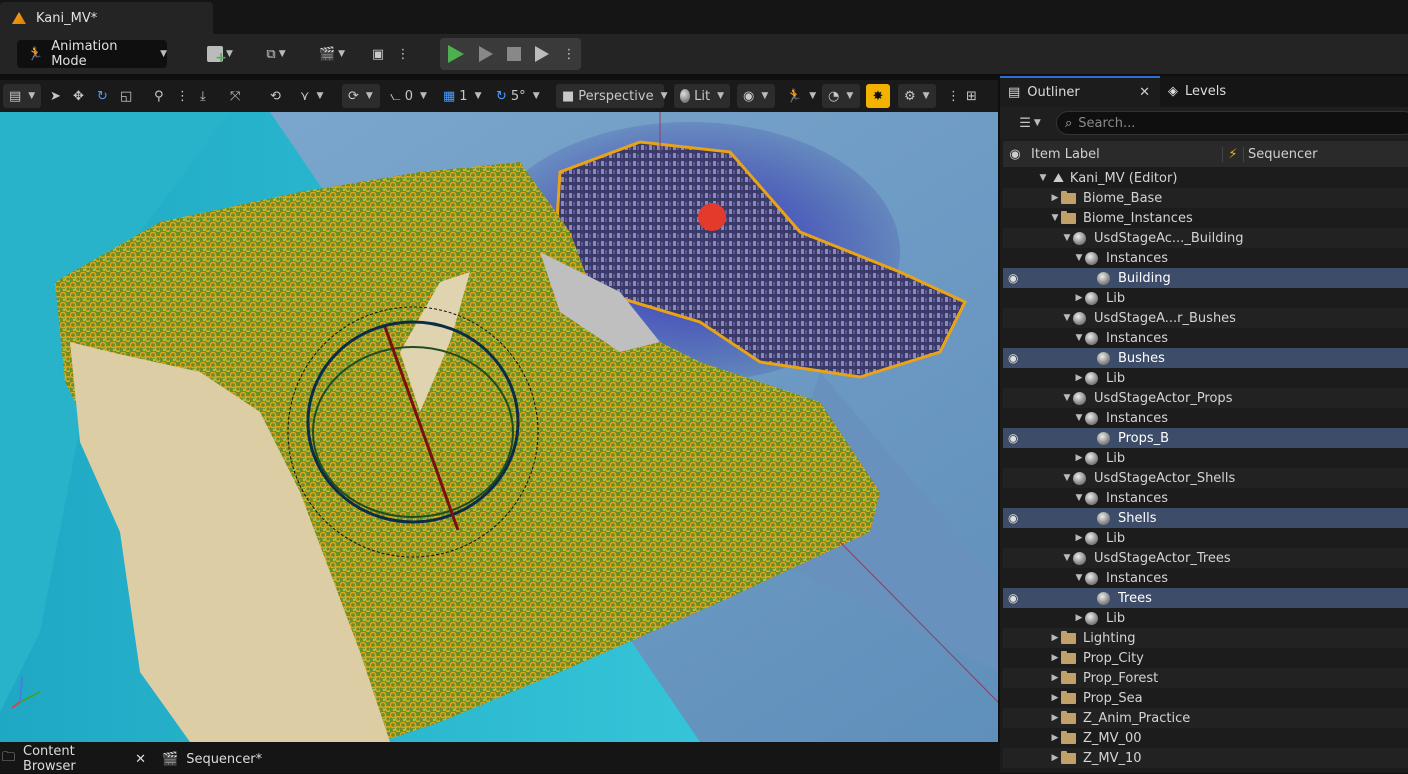 The width and height of the screenshot is (1408, 774). What do you see at coordinates (1205, 398) in the screenshot?
I see `tree-row-usd-props: ▼ UsdStageActor_Props` at bounding box center [1205, 398].